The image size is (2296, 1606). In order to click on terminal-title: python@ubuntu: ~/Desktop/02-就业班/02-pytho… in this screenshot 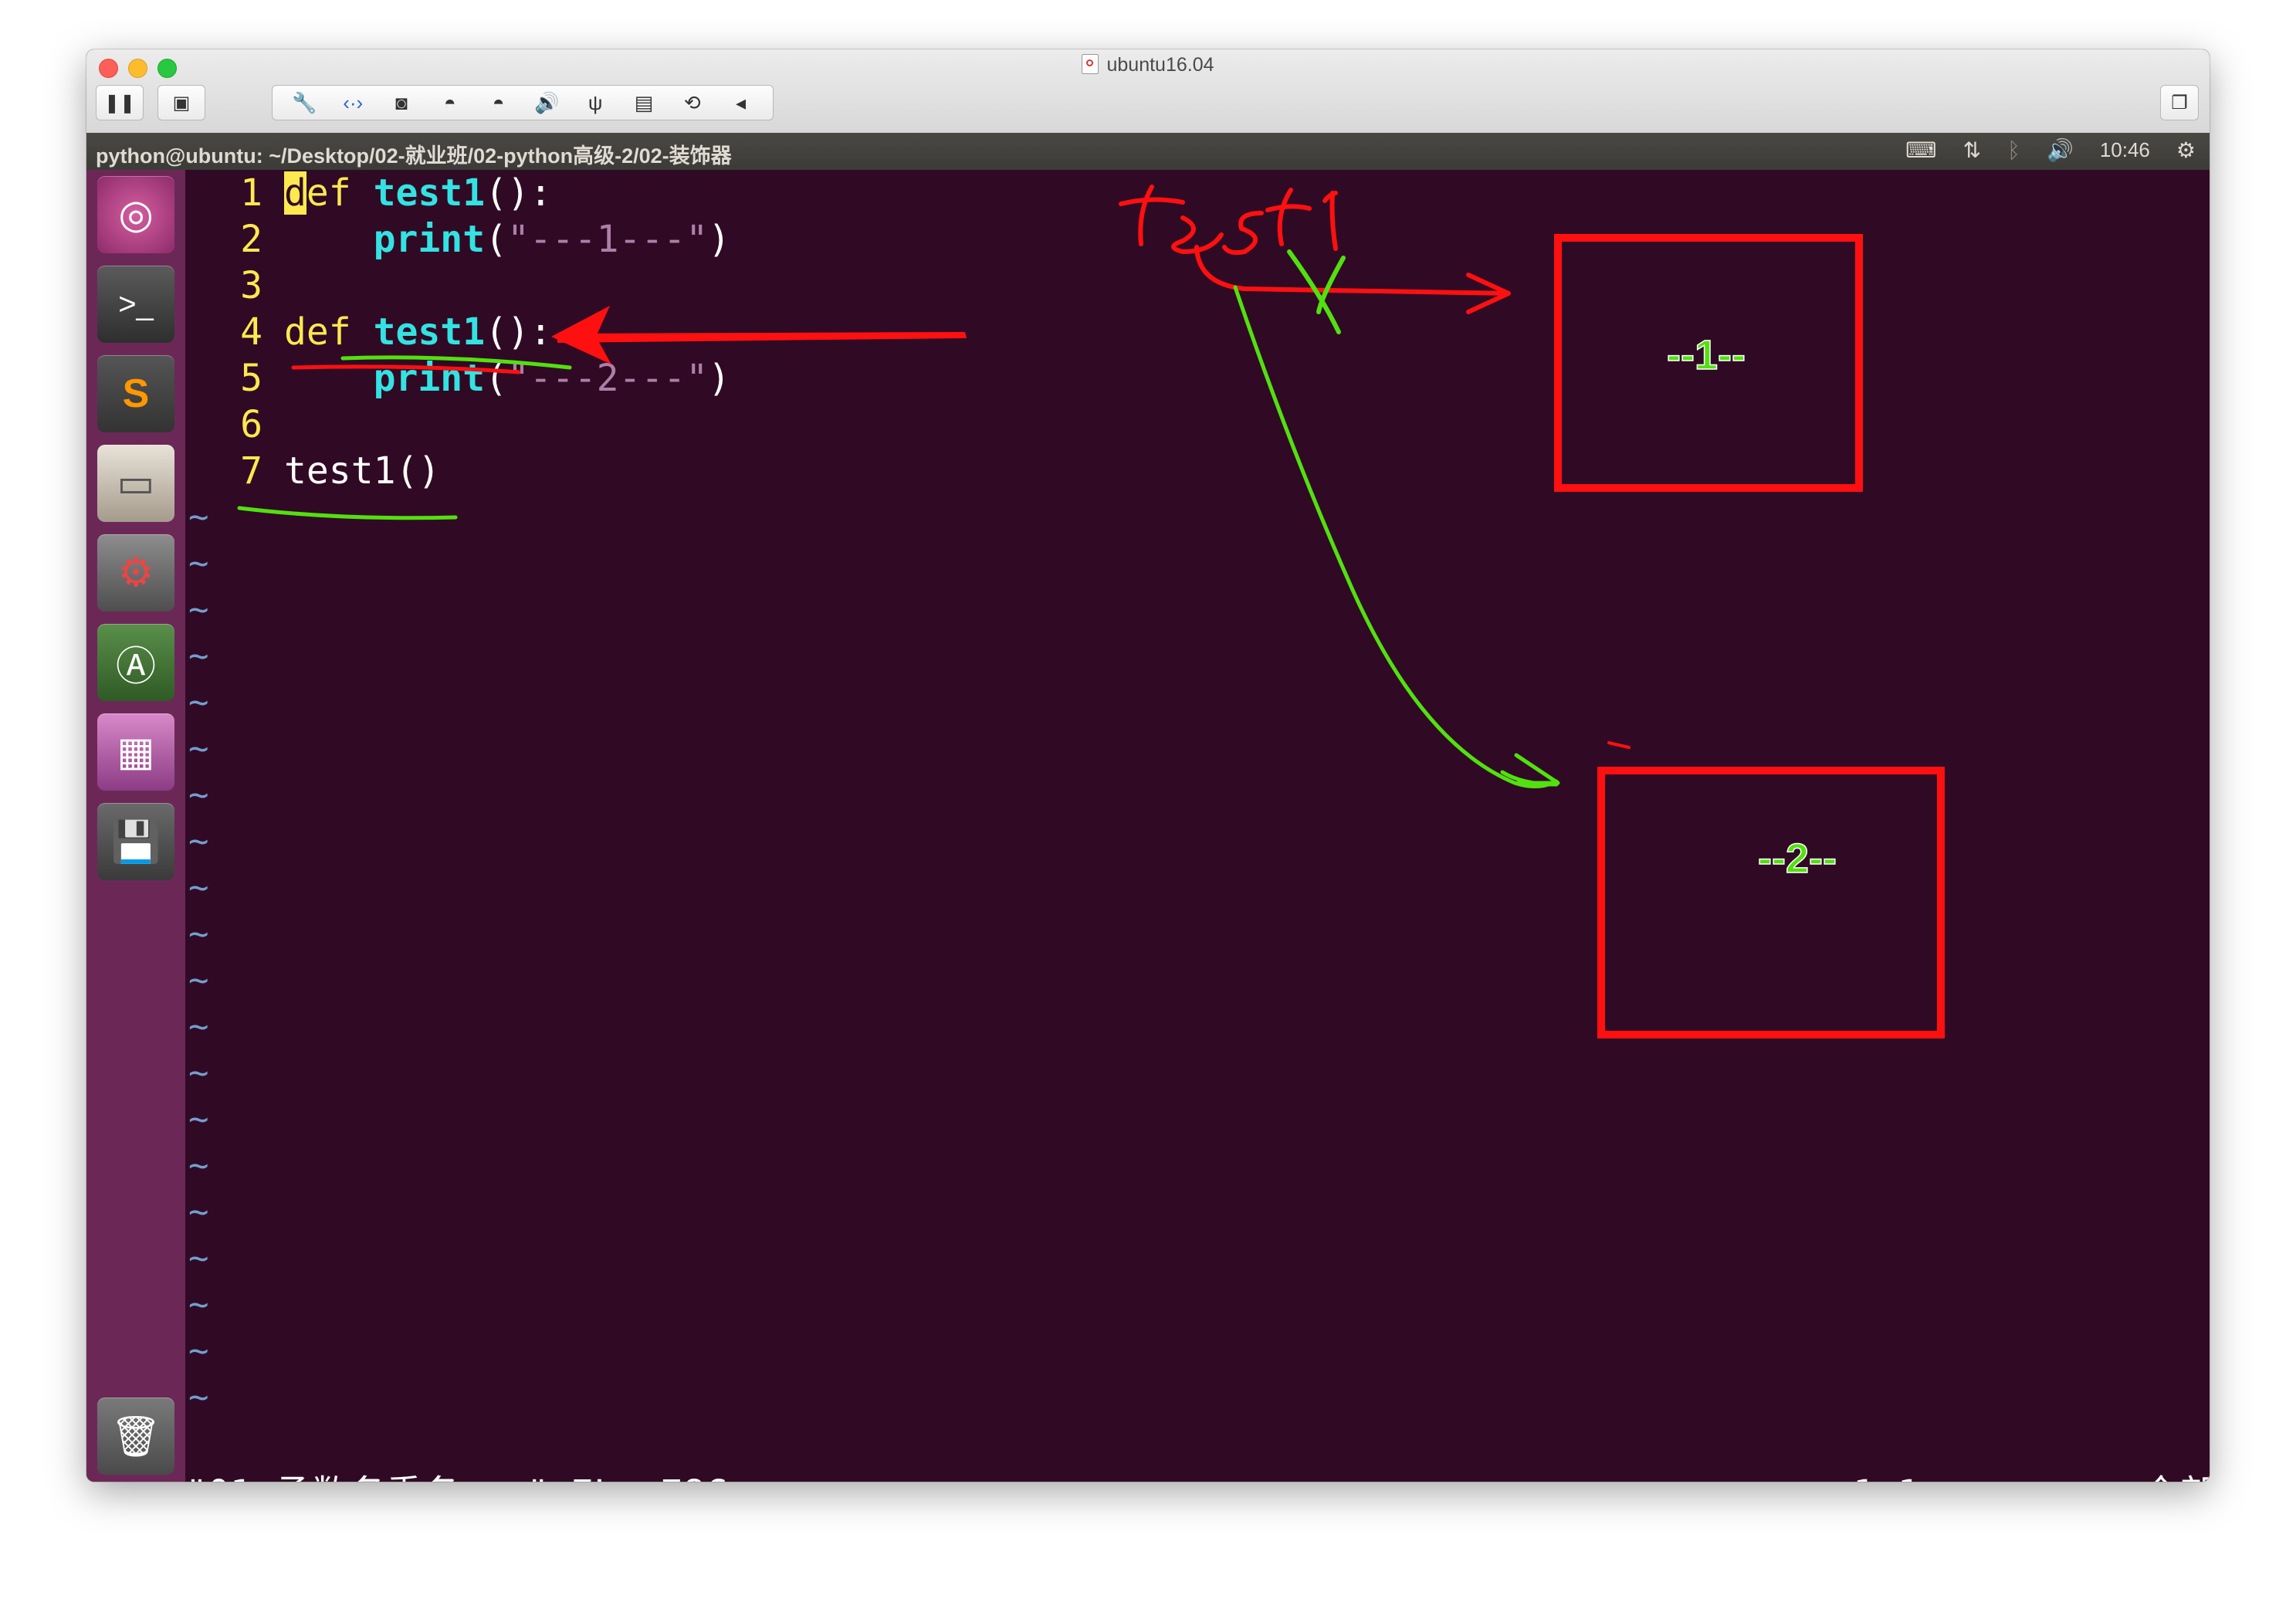, I will do `click(414, 156)`.